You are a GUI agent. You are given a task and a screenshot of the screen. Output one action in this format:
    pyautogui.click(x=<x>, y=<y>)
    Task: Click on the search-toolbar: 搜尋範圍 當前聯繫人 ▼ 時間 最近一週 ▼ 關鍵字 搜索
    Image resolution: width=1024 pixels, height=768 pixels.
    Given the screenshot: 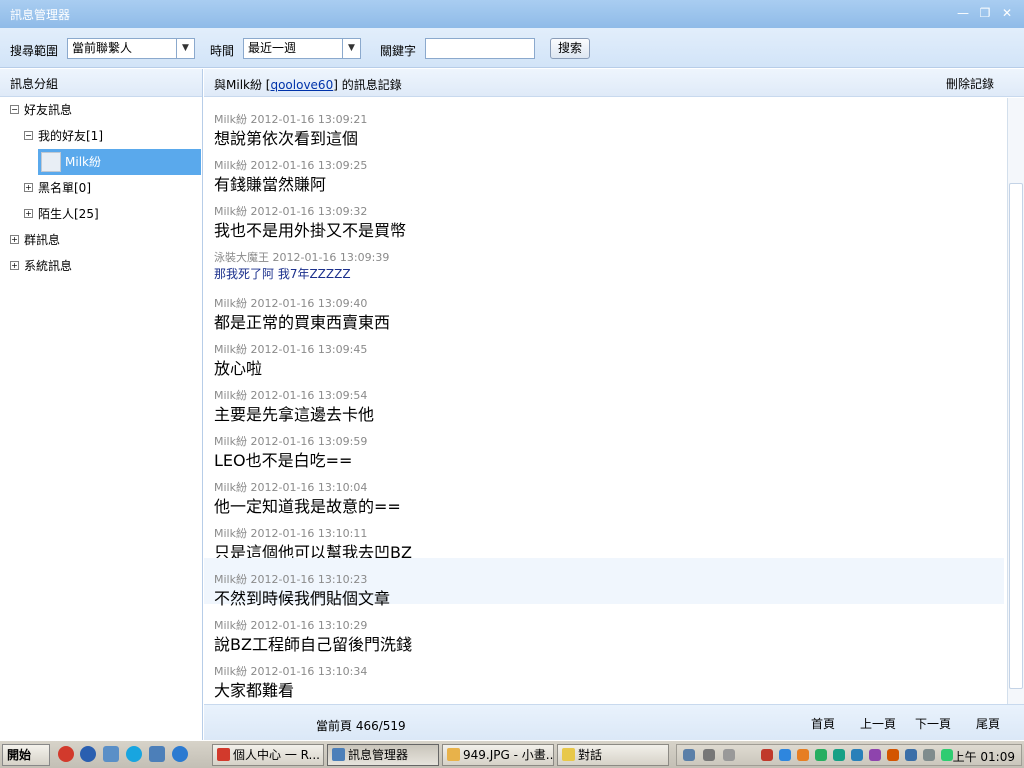 What is the action you would take?
    pyautogui.click(x=512, y=48)
    